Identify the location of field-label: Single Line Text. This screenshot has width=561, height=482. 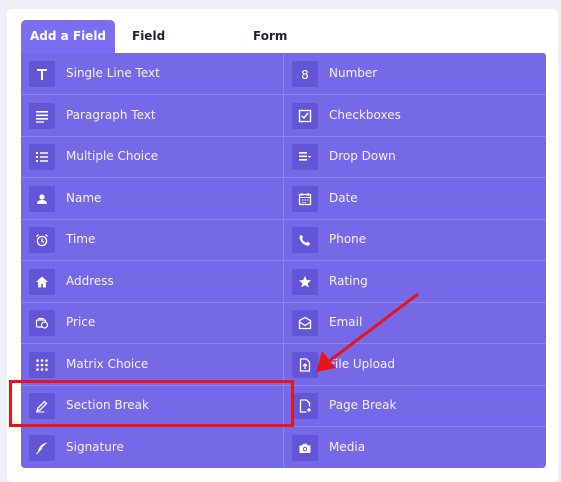
(113, 73).